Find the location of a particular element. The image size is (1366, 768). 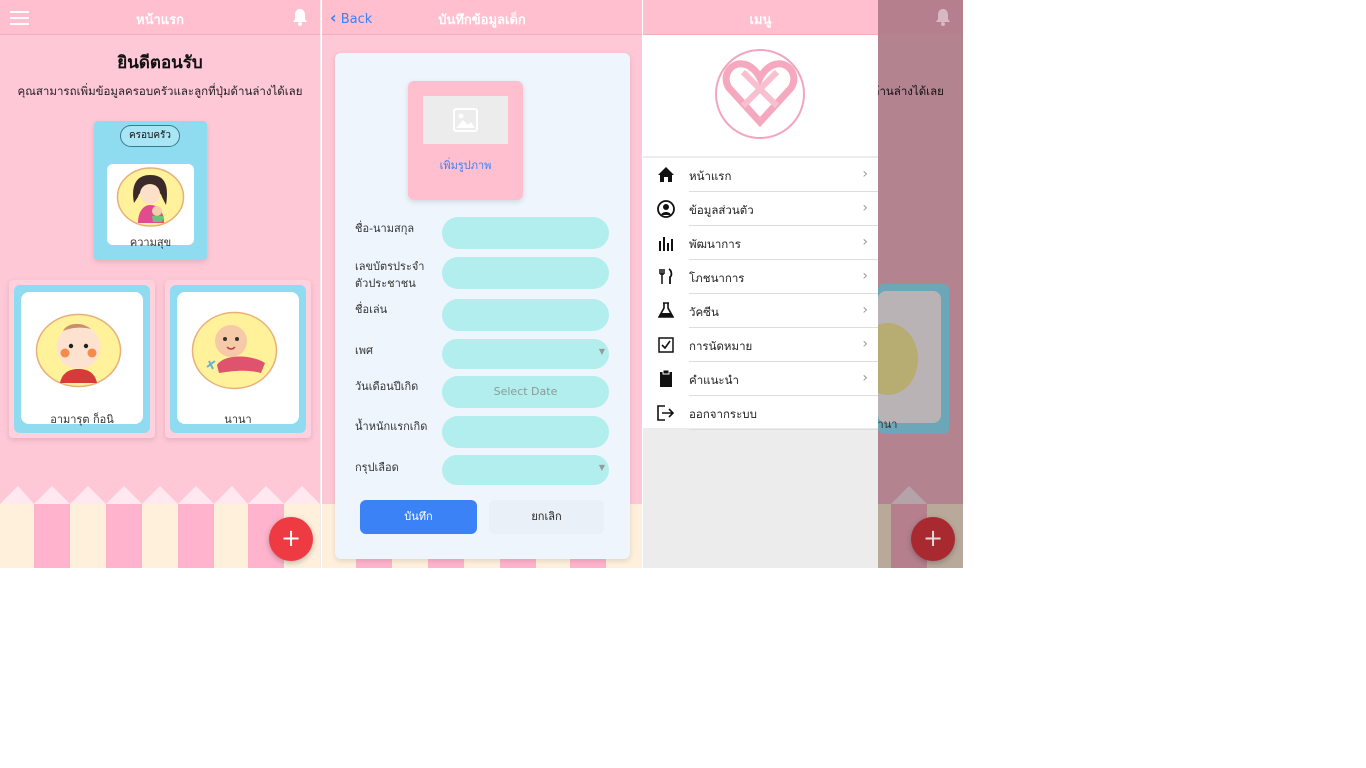

family-card: ครอบครัว ความสุข is located at coordinates (150, 190).